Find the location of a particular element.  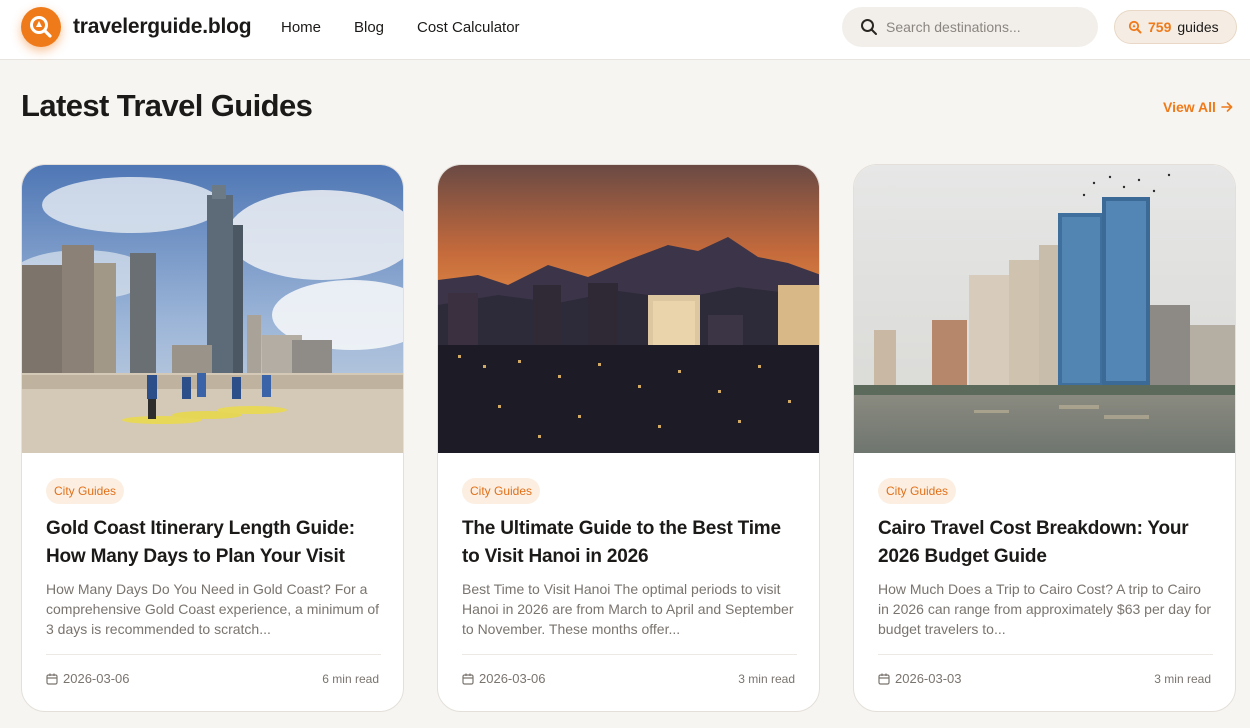

nav-cost-calculator-link: Cost Calculator is located at coordinates (468, 27).